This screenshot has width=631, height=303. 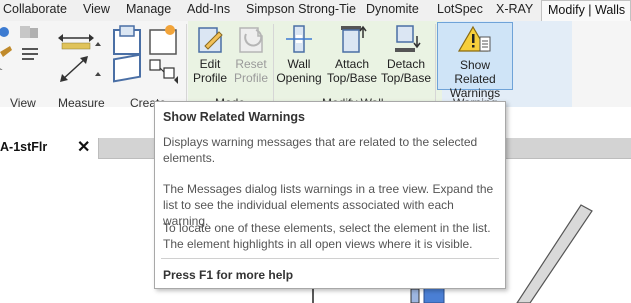 I want to click on attach-top-base-label-2: Top/Base, so click(x=352, y=78).